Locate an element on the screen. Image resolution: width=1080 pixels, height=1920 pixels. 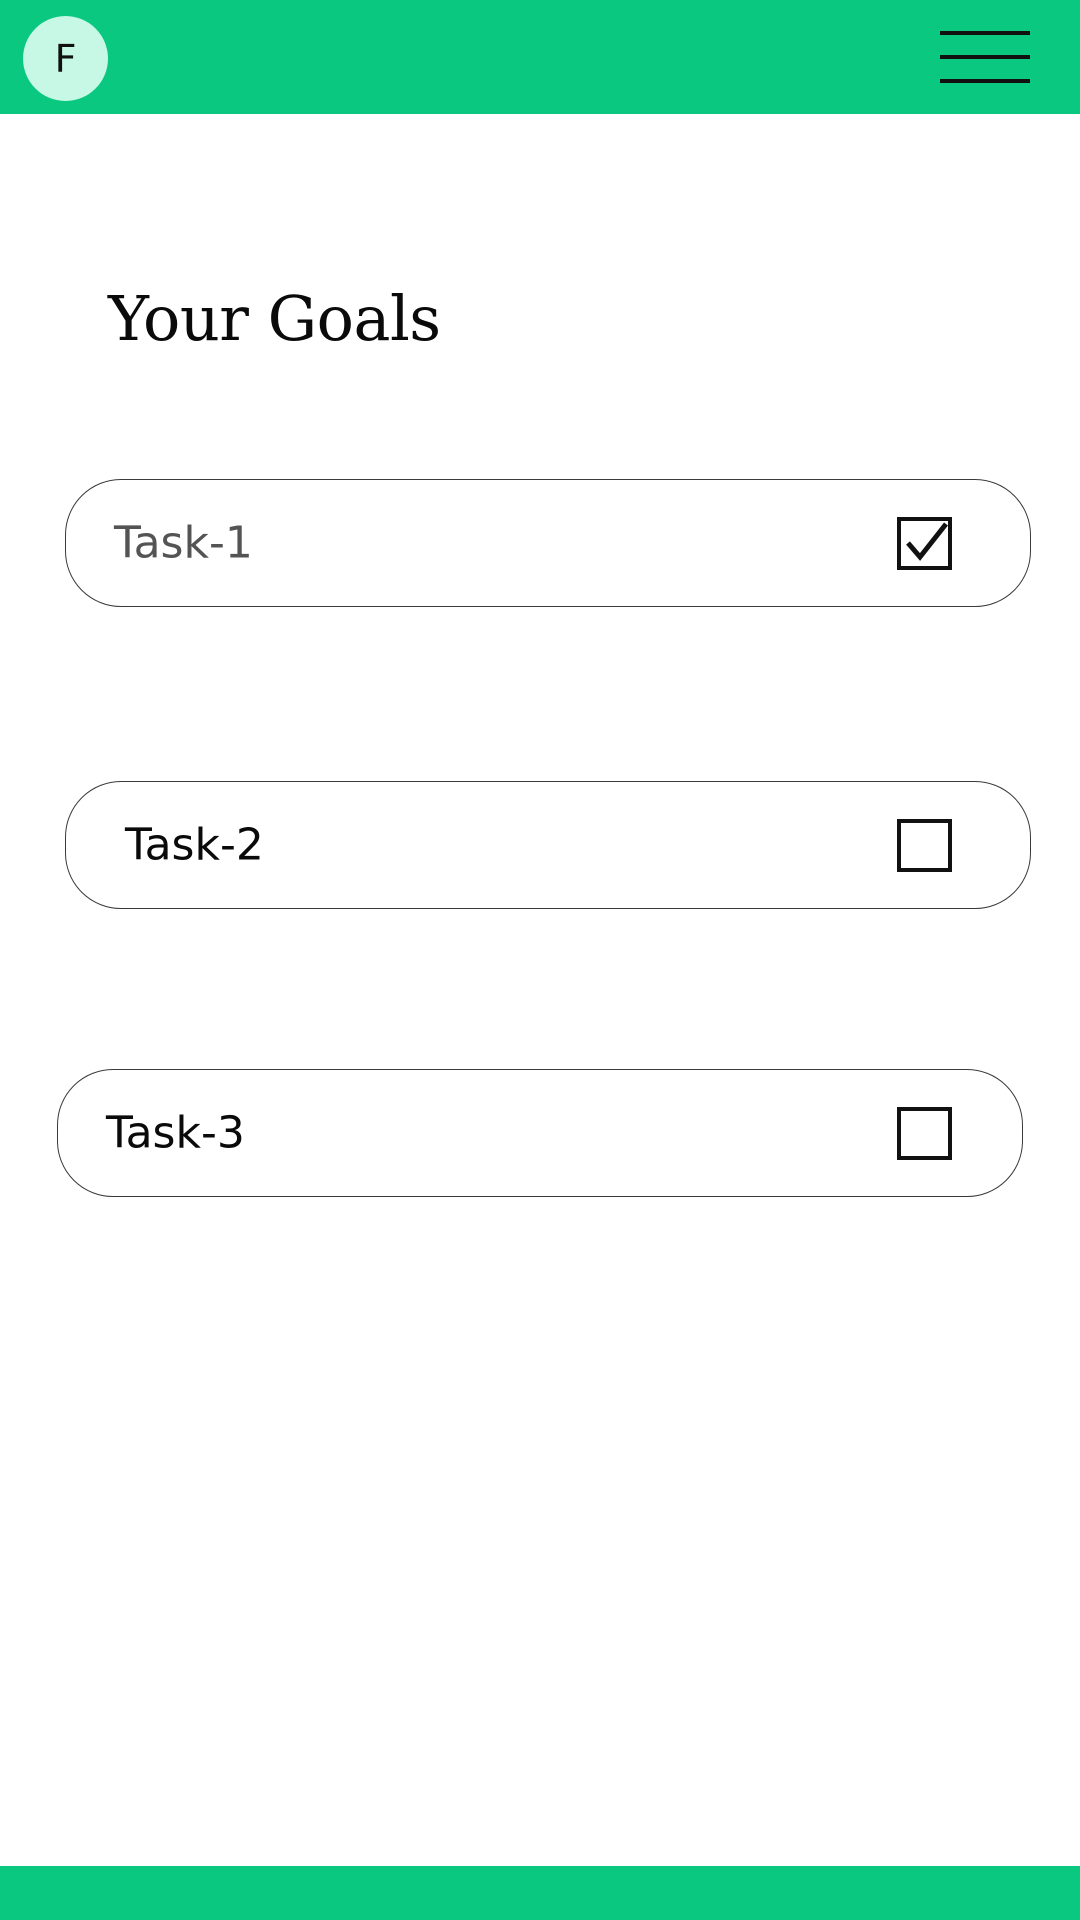
task-item: Task-1 is located at coordinates (548, 543).